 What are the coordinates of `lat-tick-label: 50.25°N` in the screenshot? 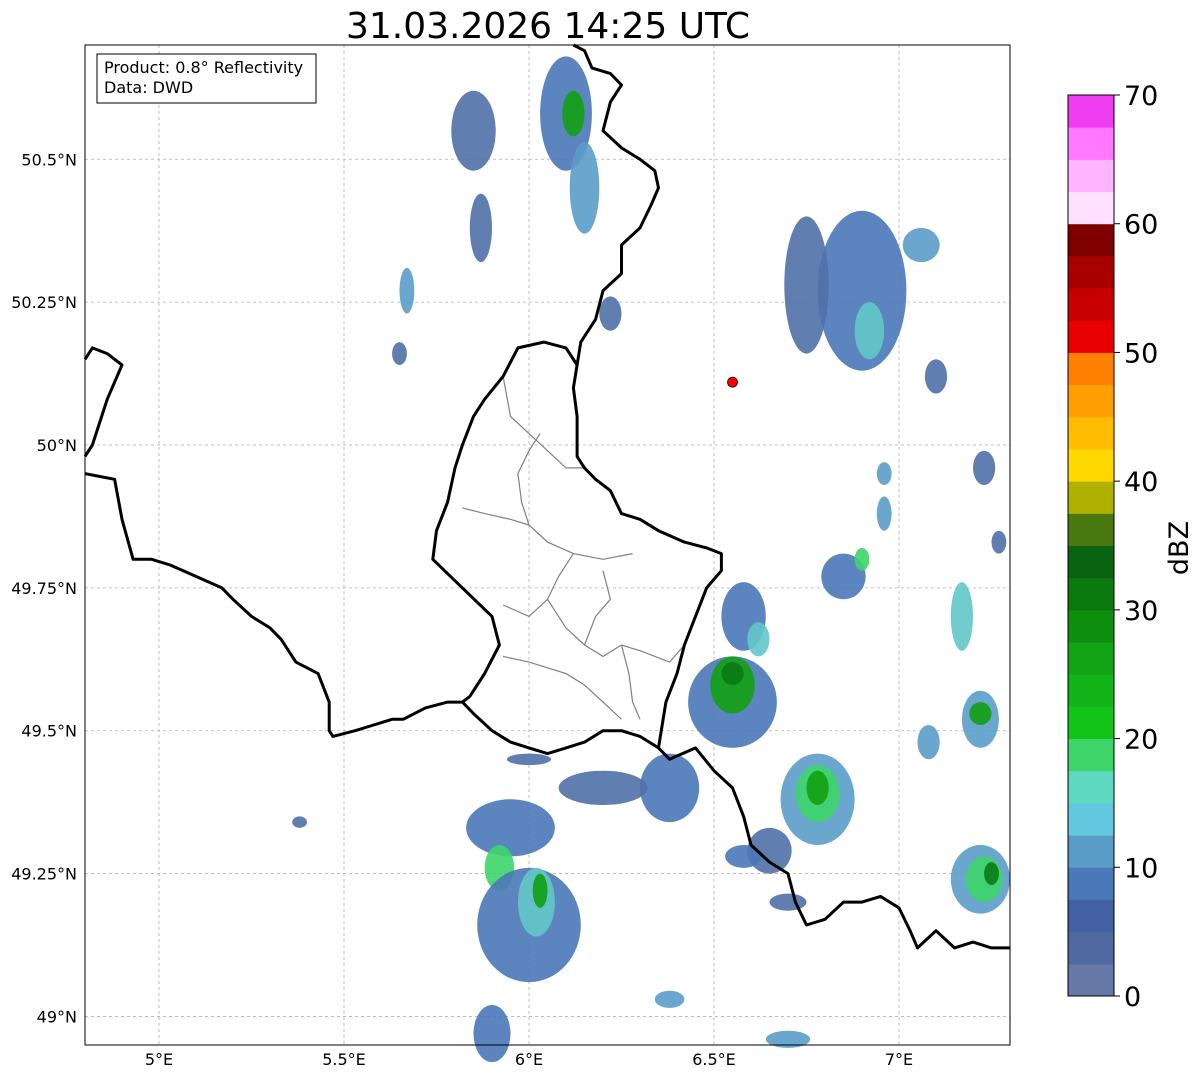 It's located at (44, 302).